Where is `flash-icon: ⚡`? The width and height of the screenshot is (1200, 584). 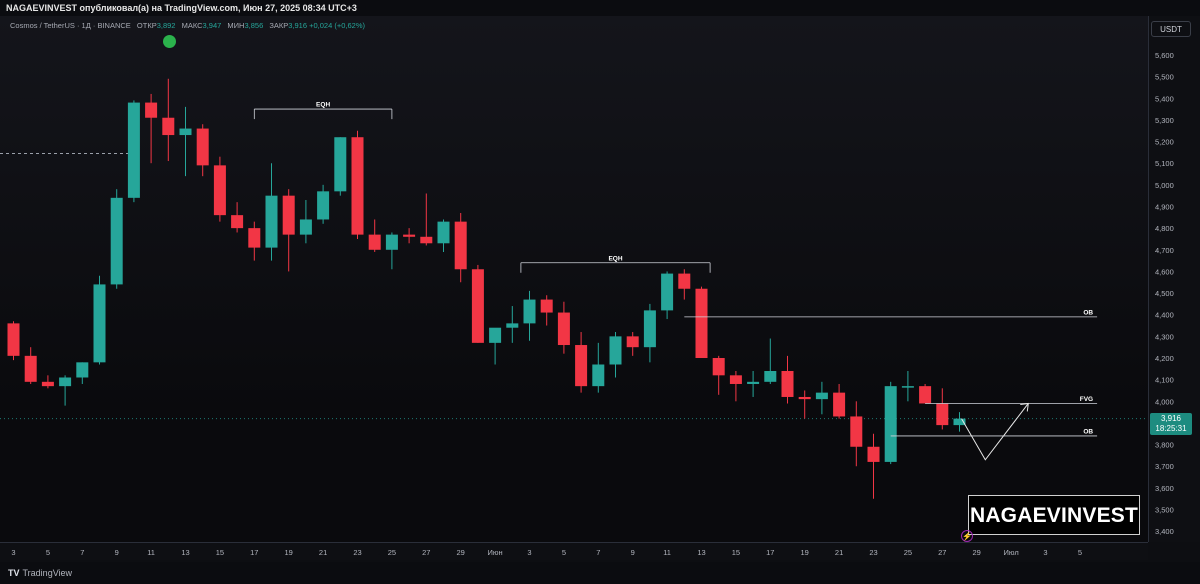 flash-icon: ⚡ is located at coordinates (967, 536).